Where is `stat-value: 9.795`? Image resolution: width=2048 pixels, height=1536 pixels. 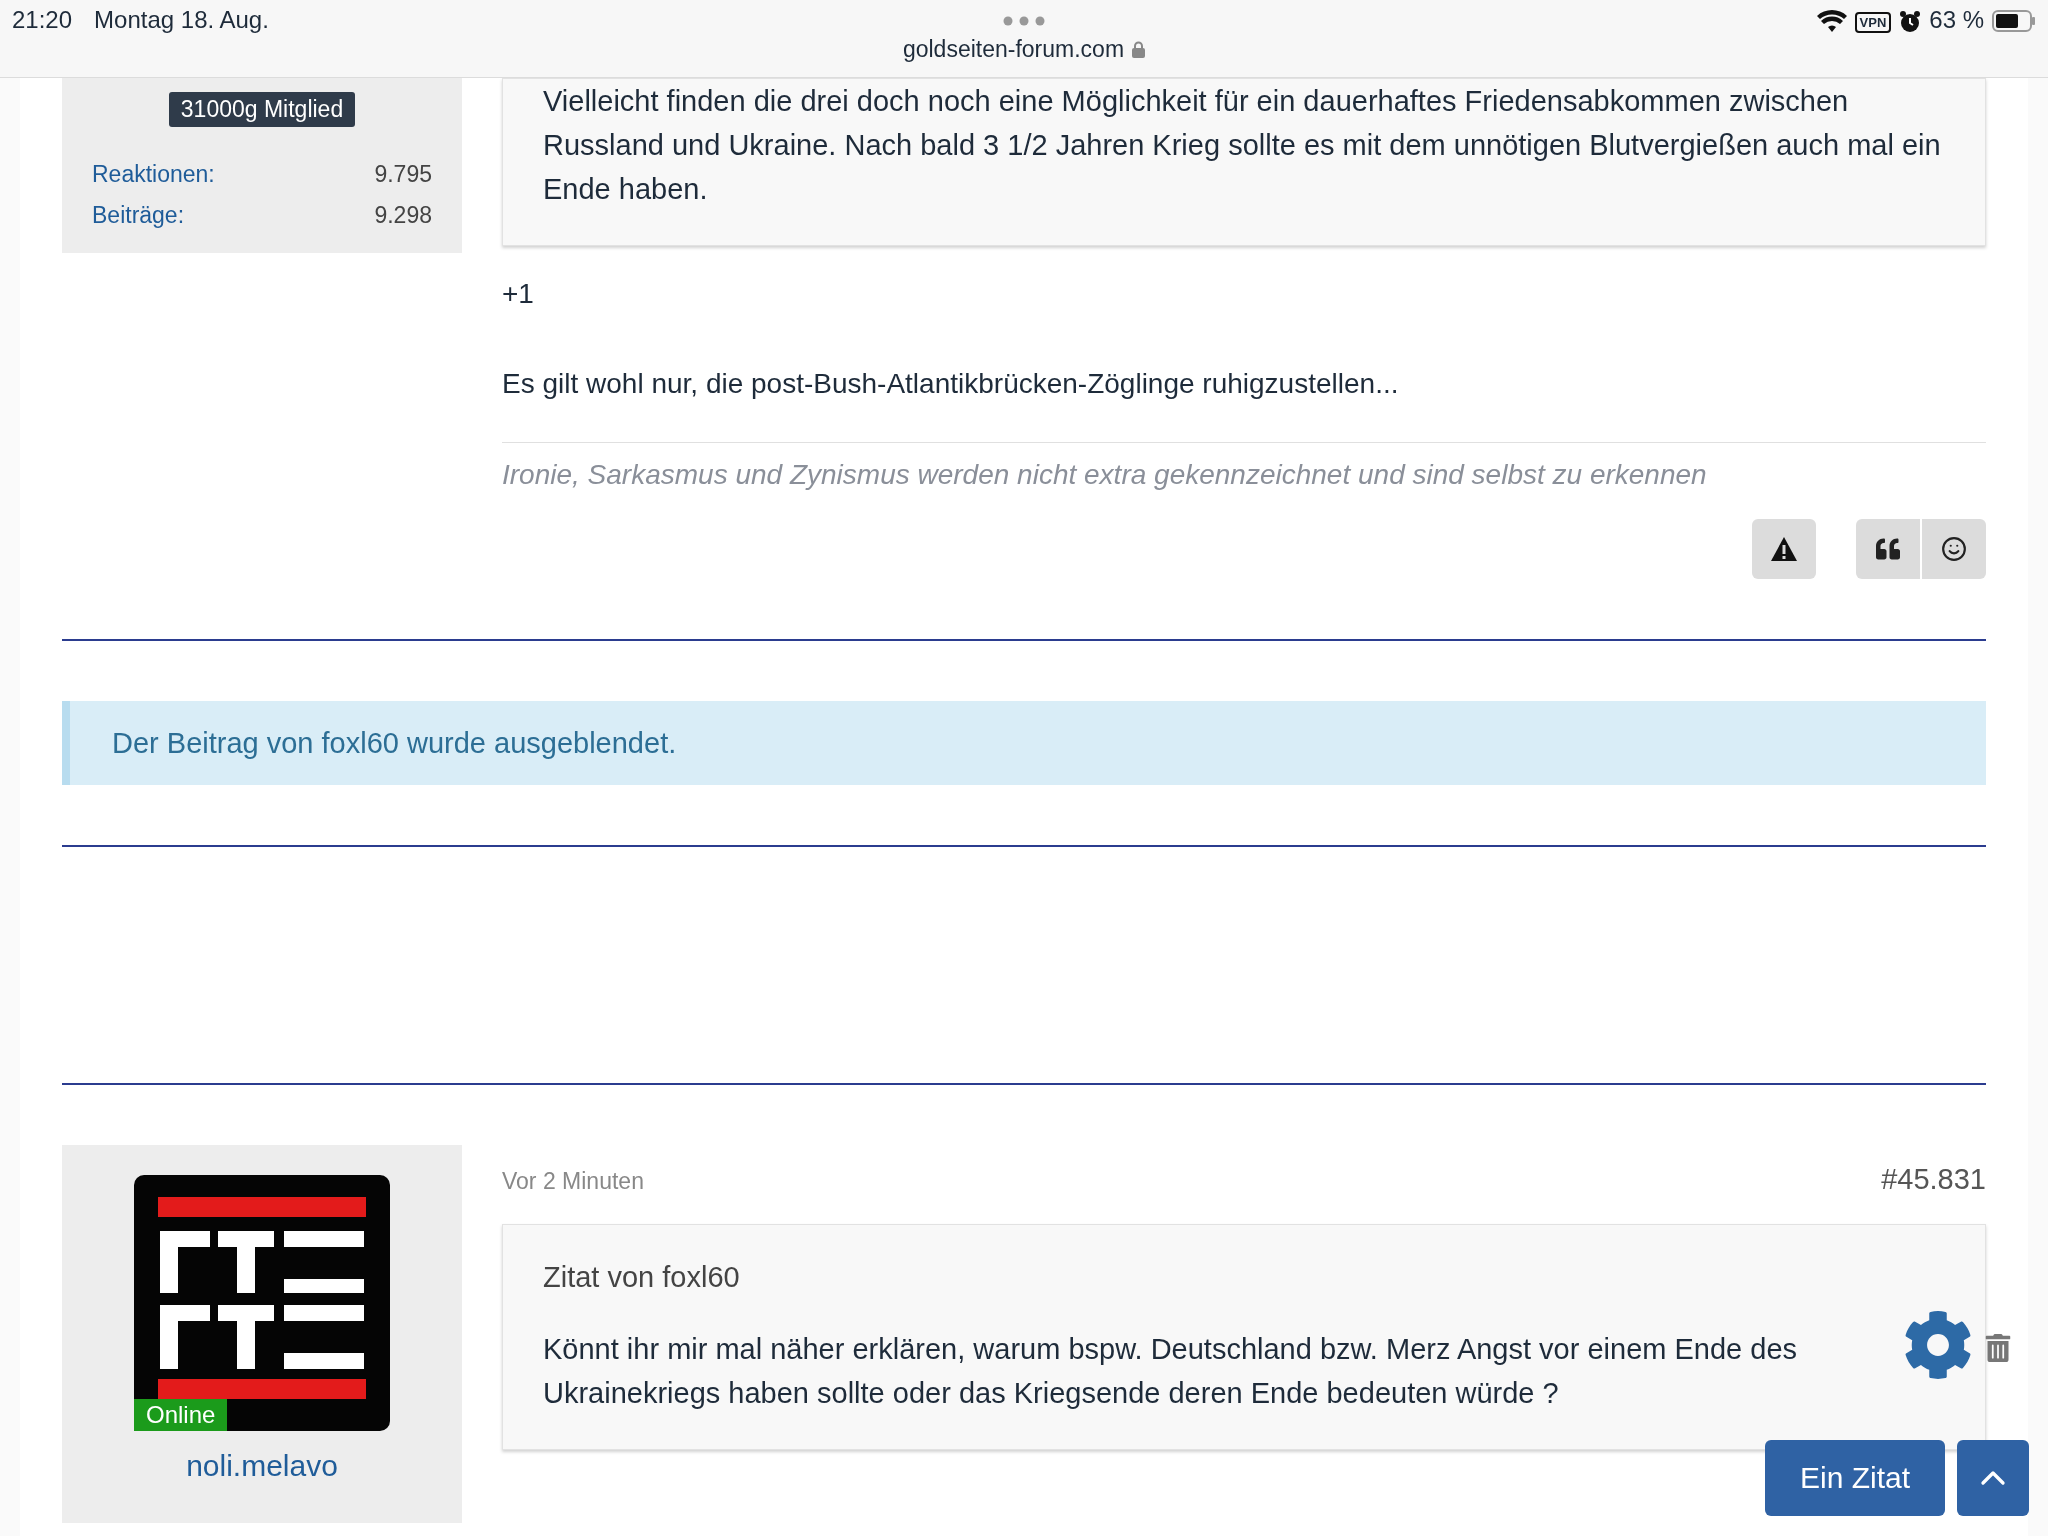 stat-value: 9.795 is located at coordinates (403, 174).